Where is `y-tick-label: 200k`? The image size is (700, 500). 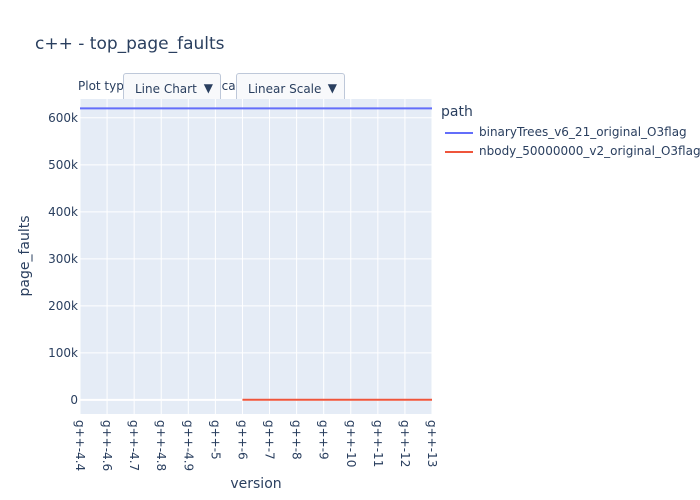
y-tick-label: 200k is located at coordinates (63, 306).